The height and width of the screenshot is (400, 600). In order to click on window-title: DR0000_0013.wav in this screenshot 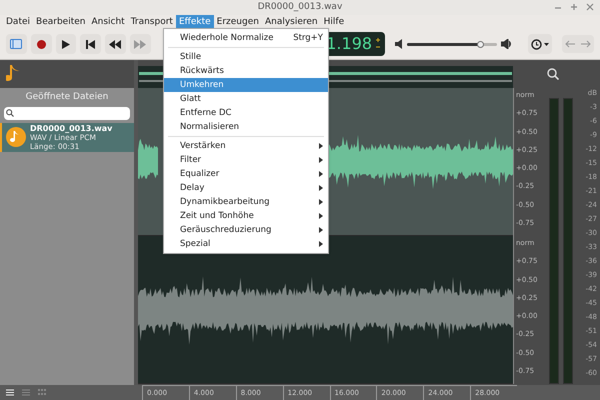, I will do `click(300, 7)`.